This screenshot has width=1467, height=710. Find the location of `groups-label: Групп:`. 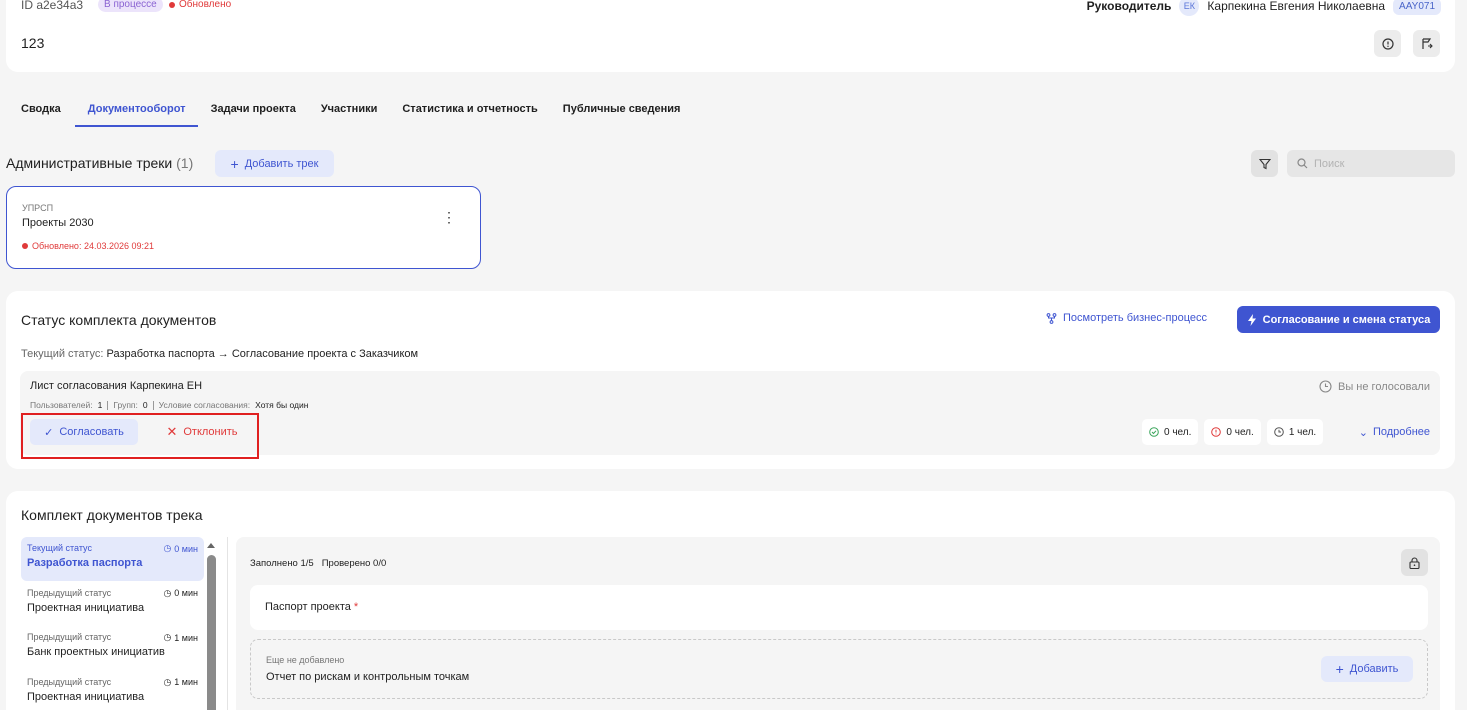

groups-label: Групп: is located at coordinates (125, 405).